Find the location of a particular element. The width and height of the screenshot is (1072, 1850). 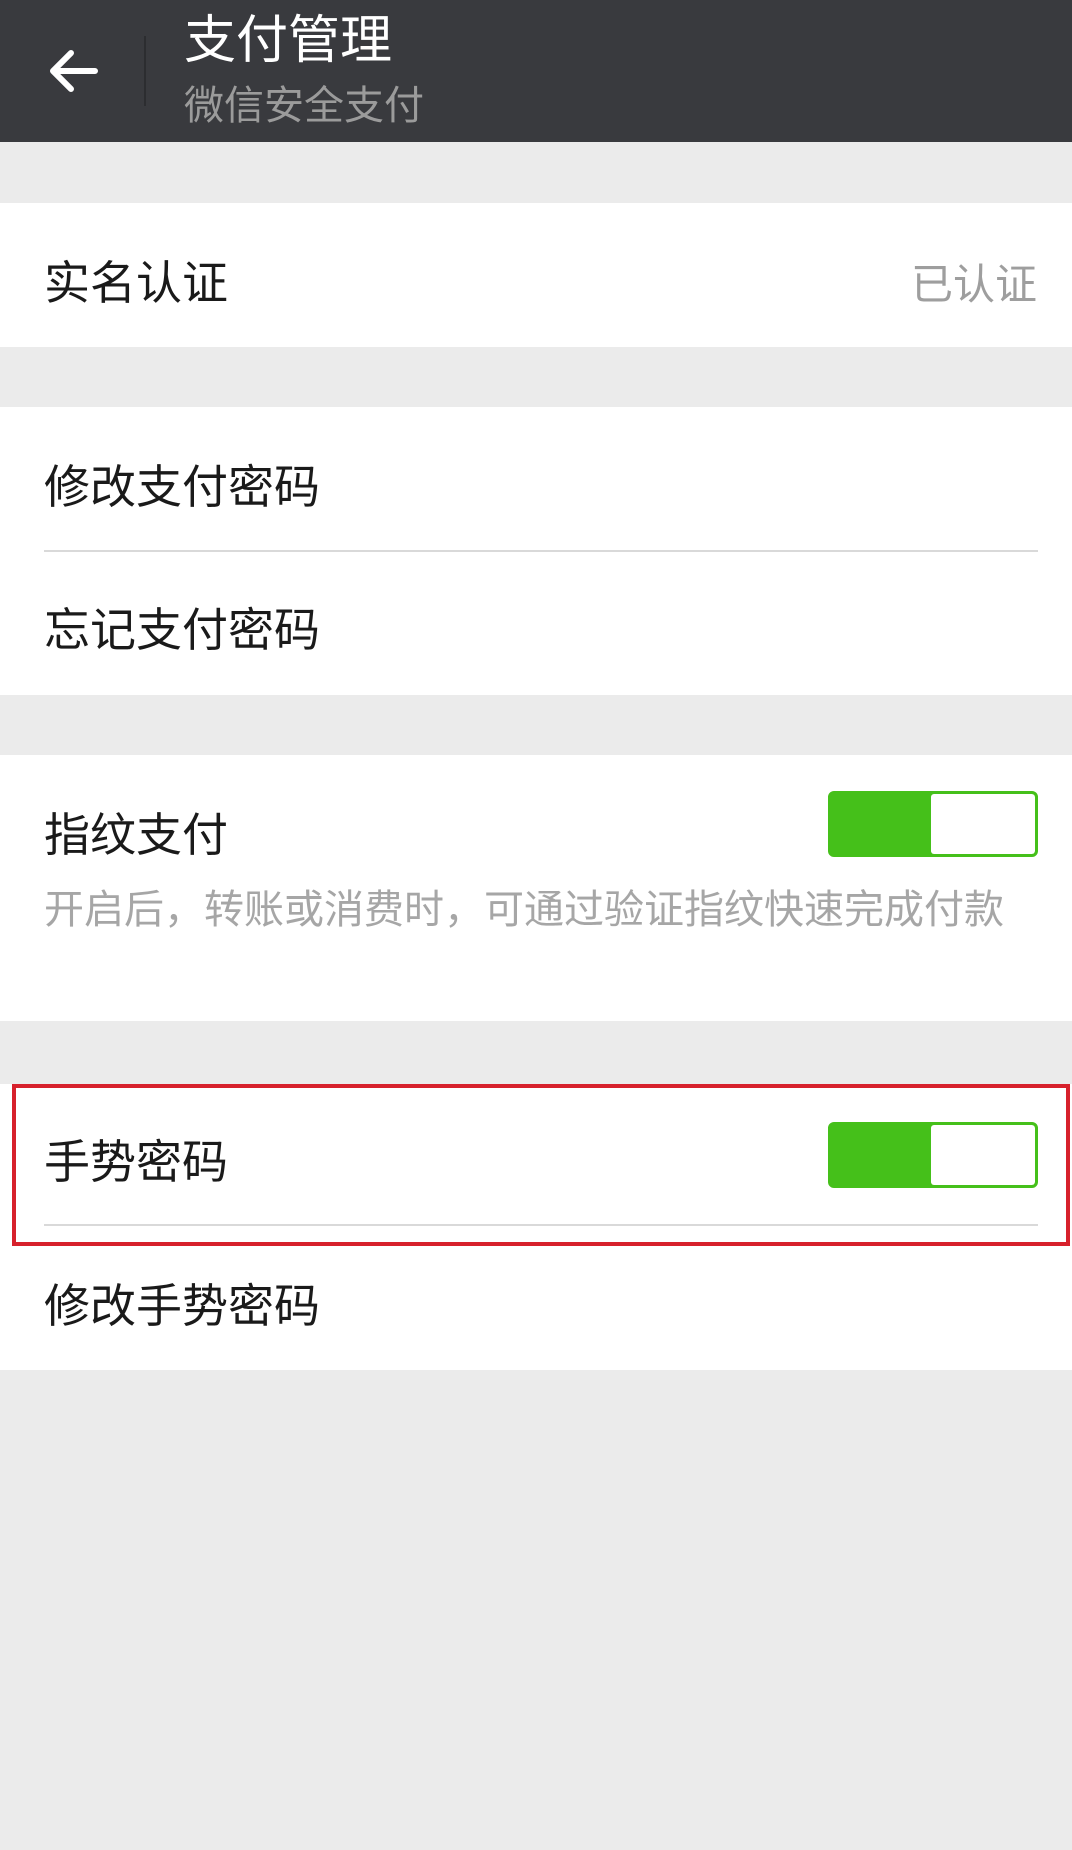

forgot-payment-password-row: 忘记支付密码 is located at coordinates (536, 623).